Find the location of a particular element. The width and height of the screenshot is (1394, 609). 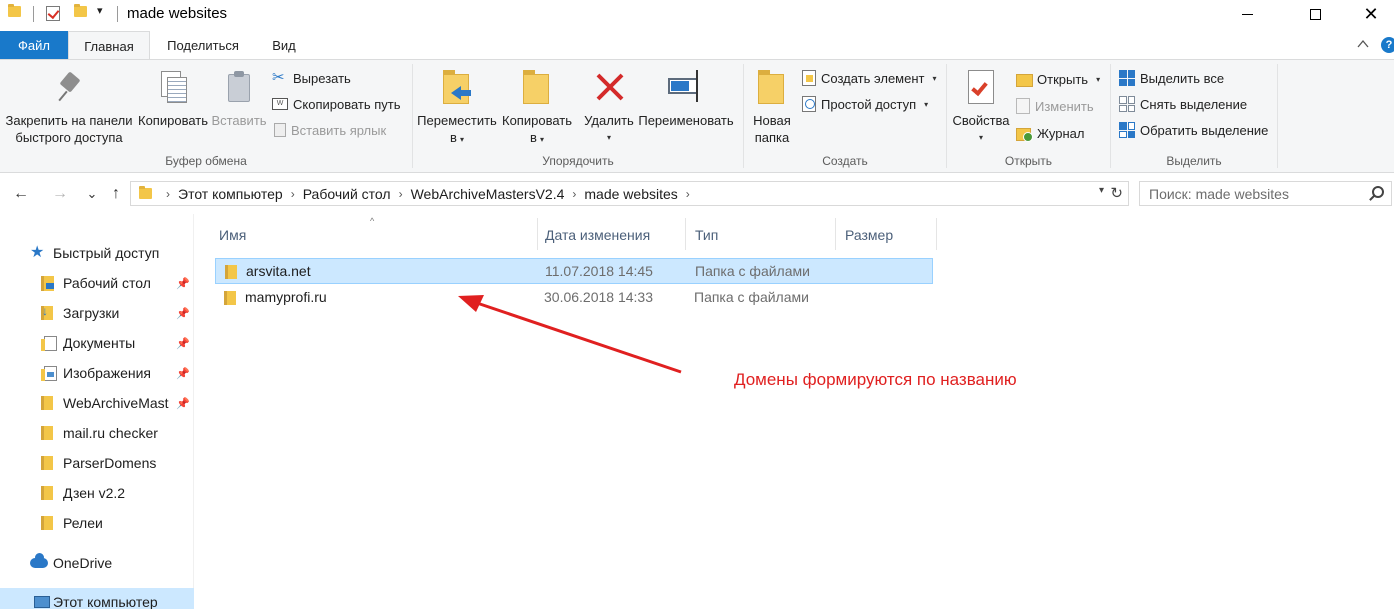

move-to-label-text: в is located at coordinates (453, 137).